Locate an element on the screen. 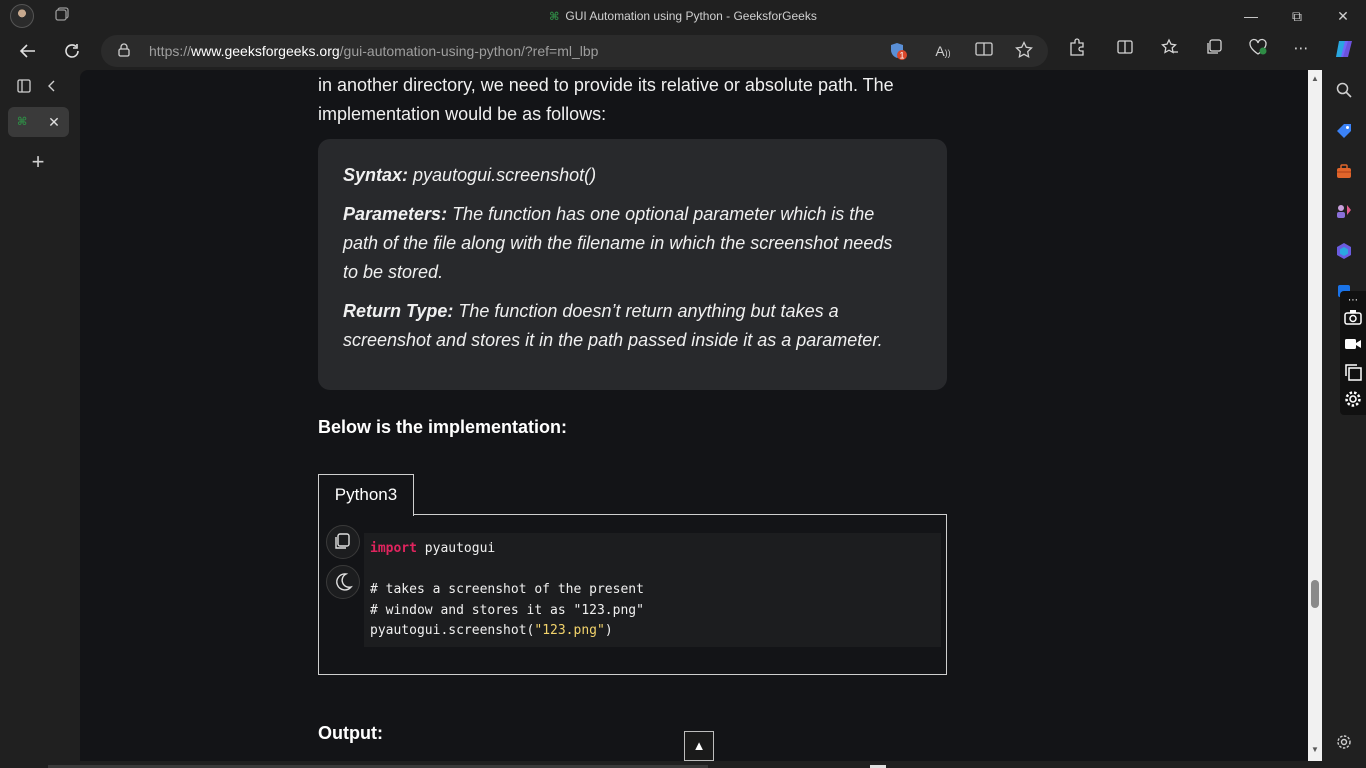  filename-string: "123.png" is located at coordinates (569, 630).